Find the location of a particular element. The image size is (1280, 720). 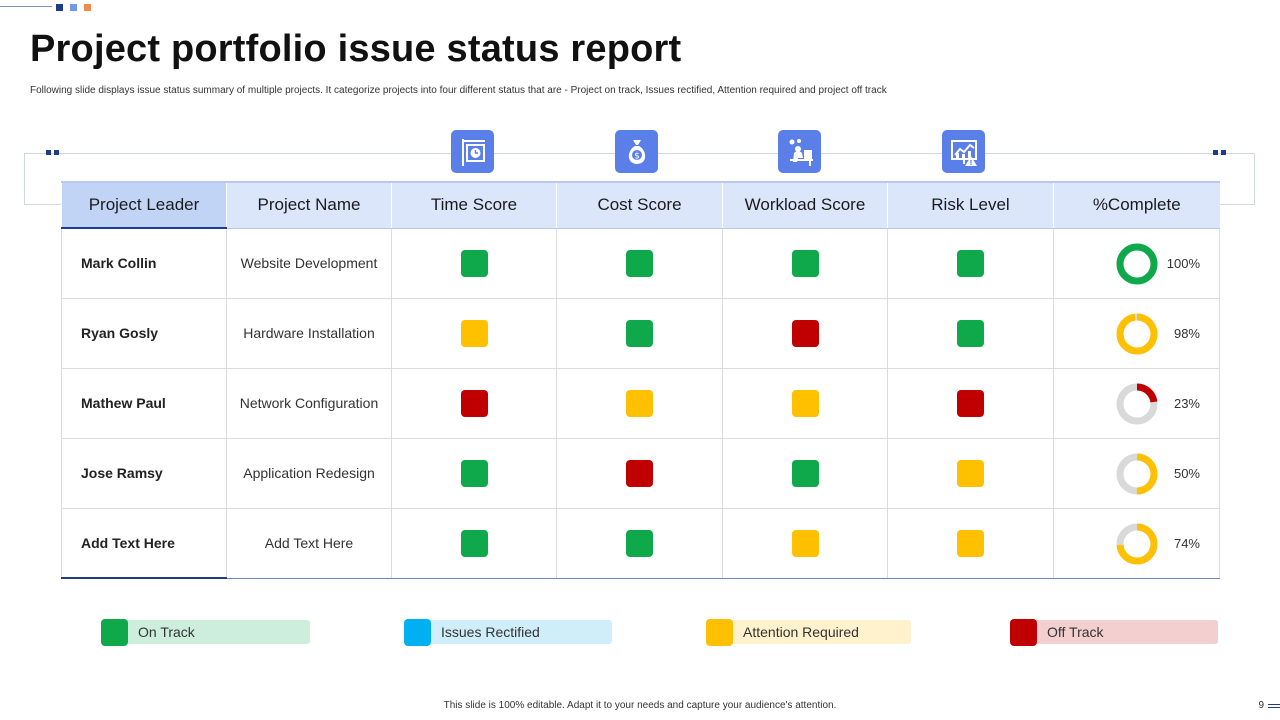

complete-cell: 74% is located at coordinates (1136, 543).